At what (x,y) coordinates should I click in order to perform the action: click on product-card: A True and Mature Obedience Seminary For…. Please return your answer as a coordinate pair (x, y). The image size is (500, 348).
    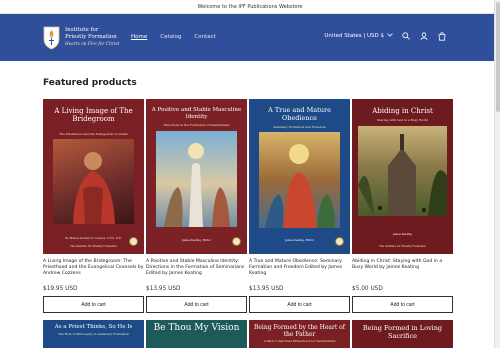
    Looking at the image, I should click on (299, 206).